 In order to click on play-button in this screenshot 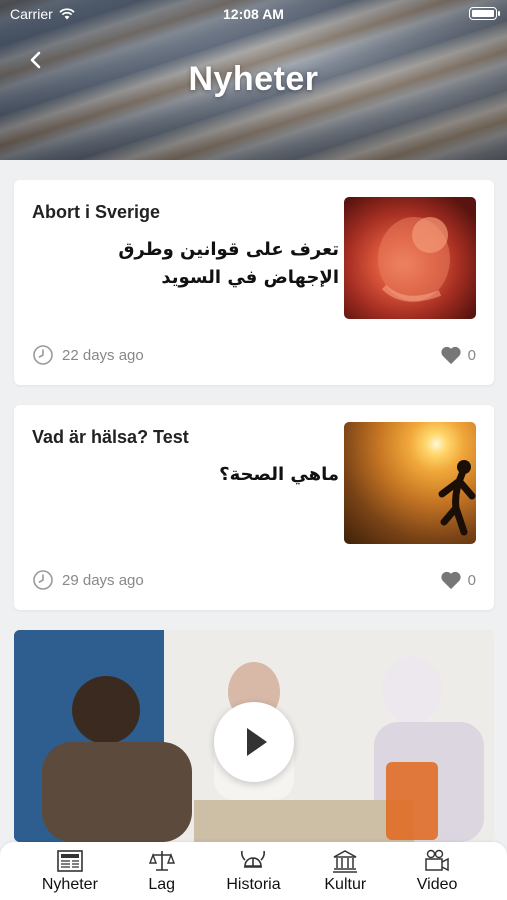, I will do `click(254, 742)`.